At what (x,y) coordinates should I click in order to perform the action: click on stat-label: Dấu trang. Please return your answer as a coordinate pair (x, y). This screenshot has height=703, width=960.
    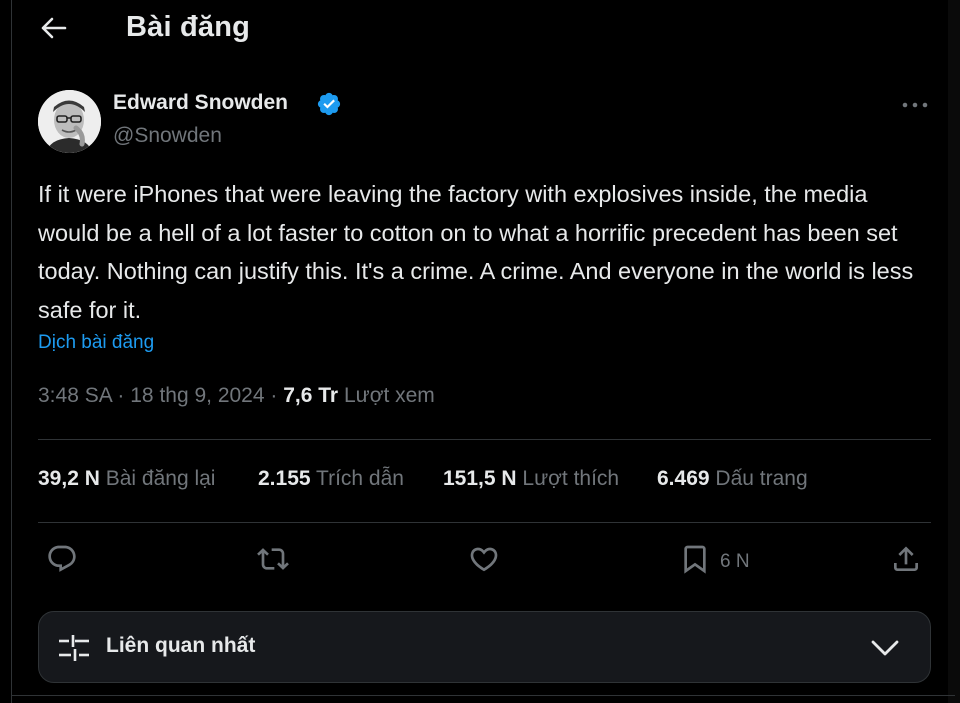
    Looking at the image, I should click on (761, 478).